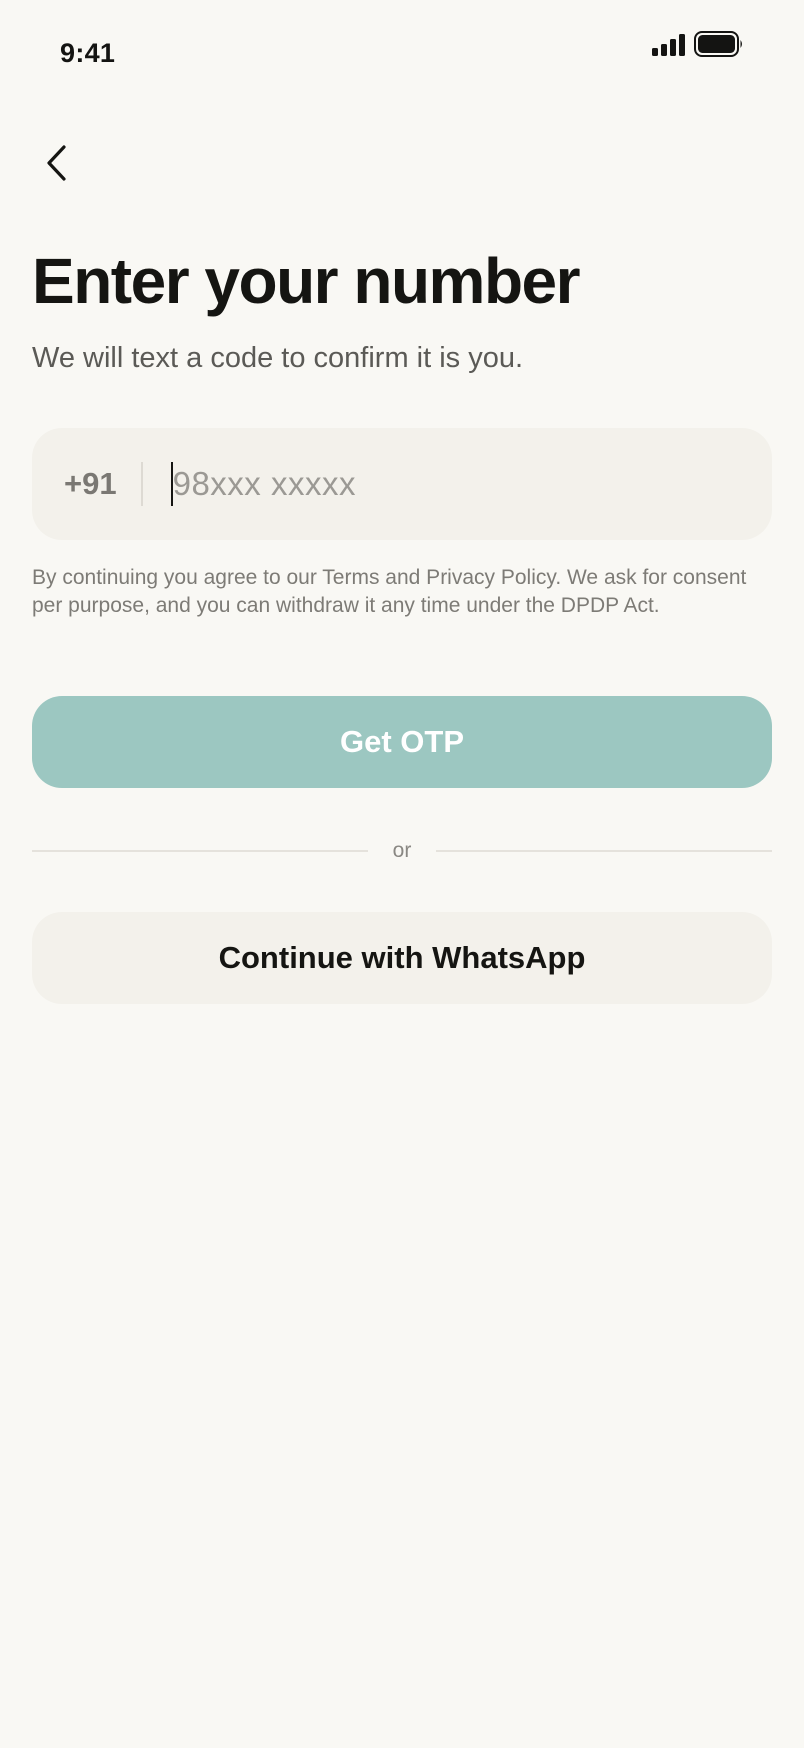 Image resolution: width=804 pixels, height=1748 pixels. What do you see at coordinates (604, 851) in the screenshot?
I see `divider-line-right` at bounding box center [604, 851].